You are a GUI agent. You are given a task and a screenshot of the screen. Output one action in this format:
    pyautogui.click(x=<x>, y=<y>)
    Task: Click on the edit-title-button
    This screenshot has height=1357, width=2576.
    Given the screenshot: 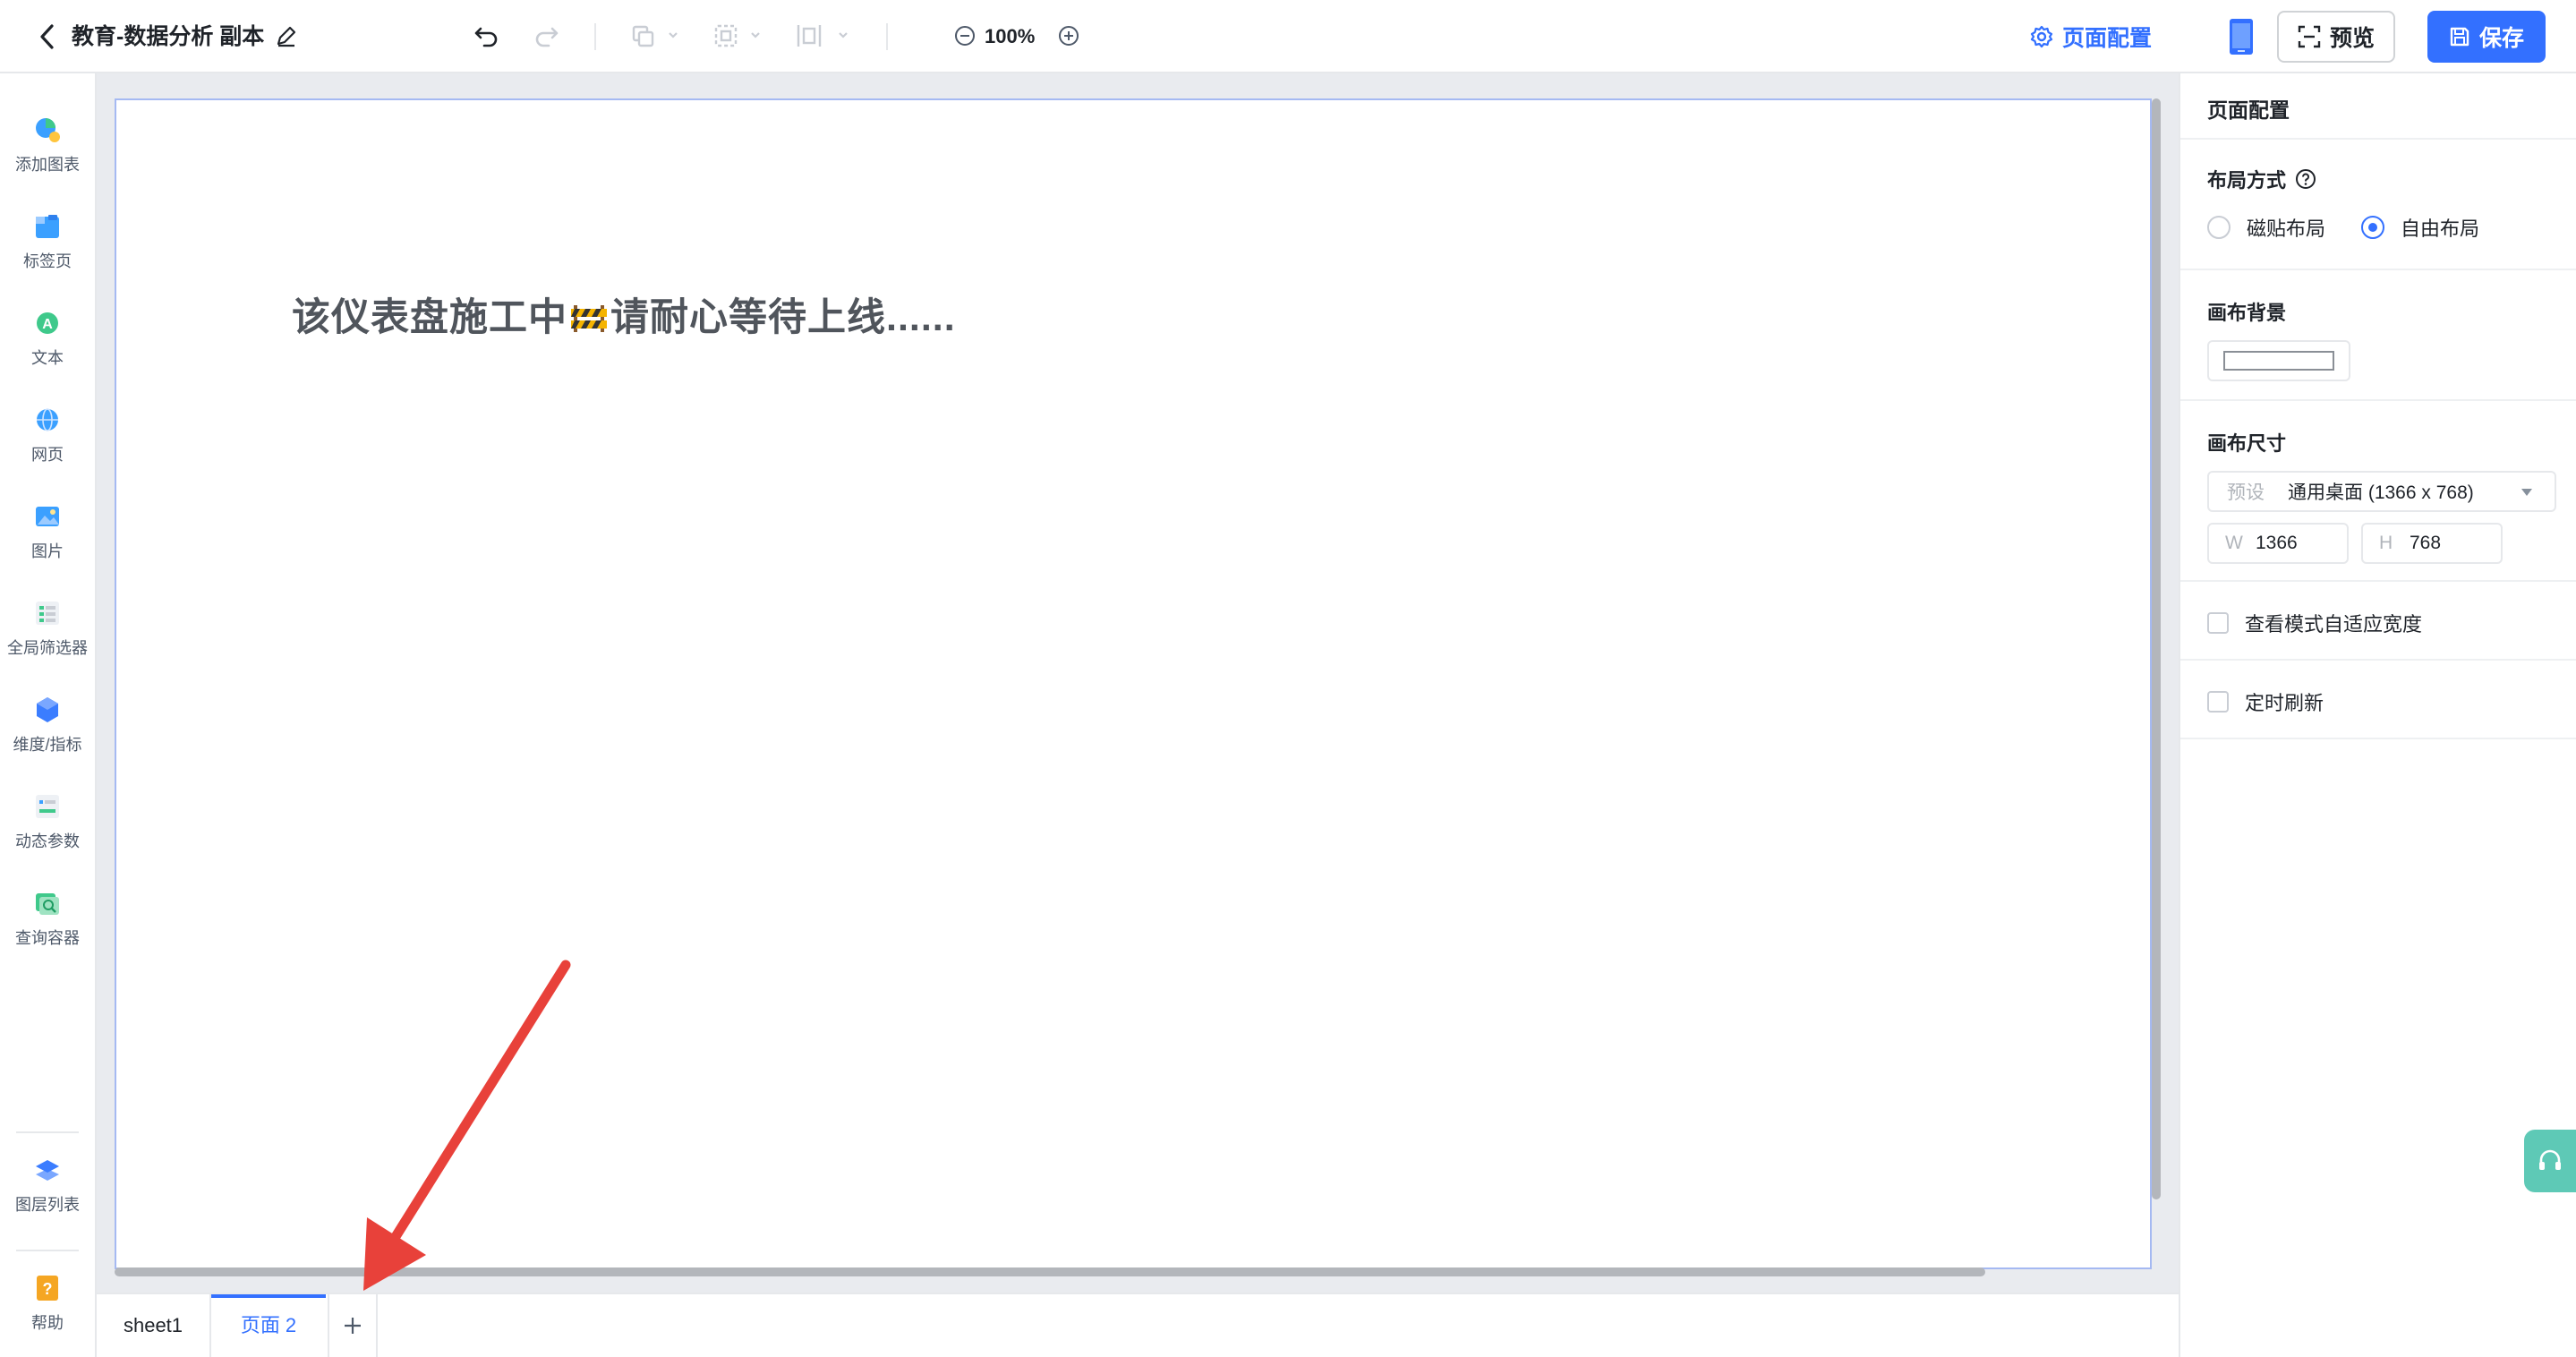 What is the action you would take?
    pyautogui.click(x=286, y=36)
    